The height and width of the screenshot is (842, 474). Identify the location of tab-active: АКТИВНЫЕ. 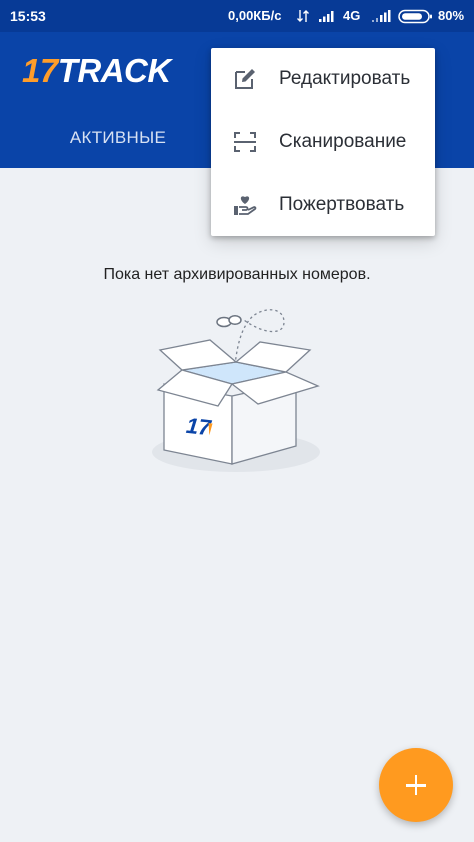
(118, 138).